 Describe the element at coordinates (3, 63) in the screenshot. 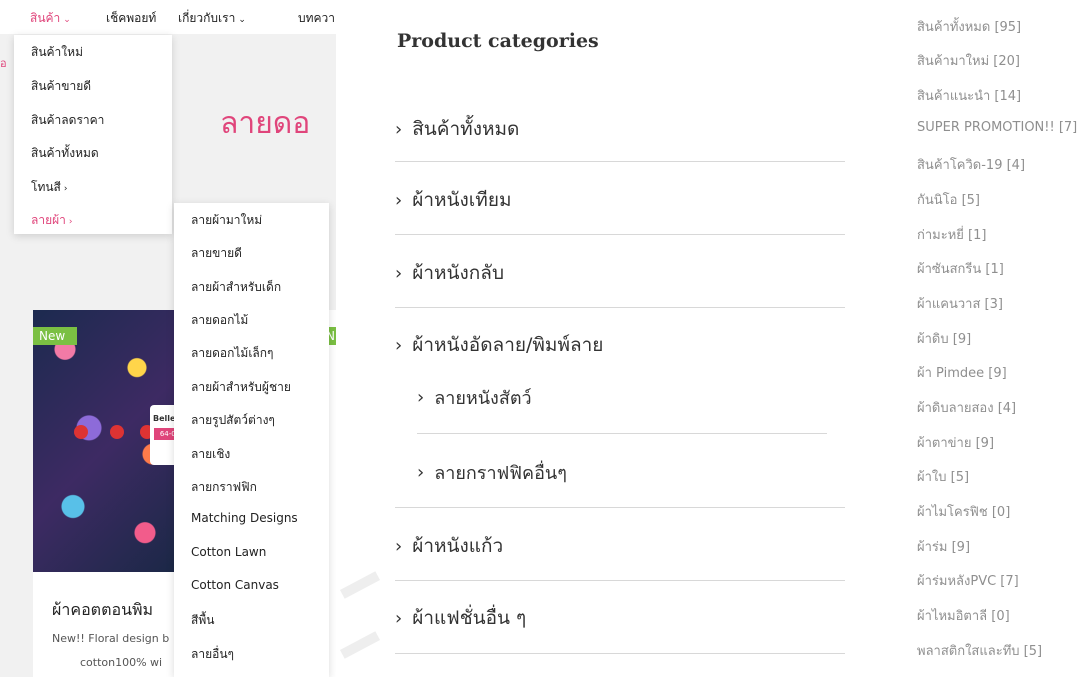

I see `edge-text: อ` at that location.